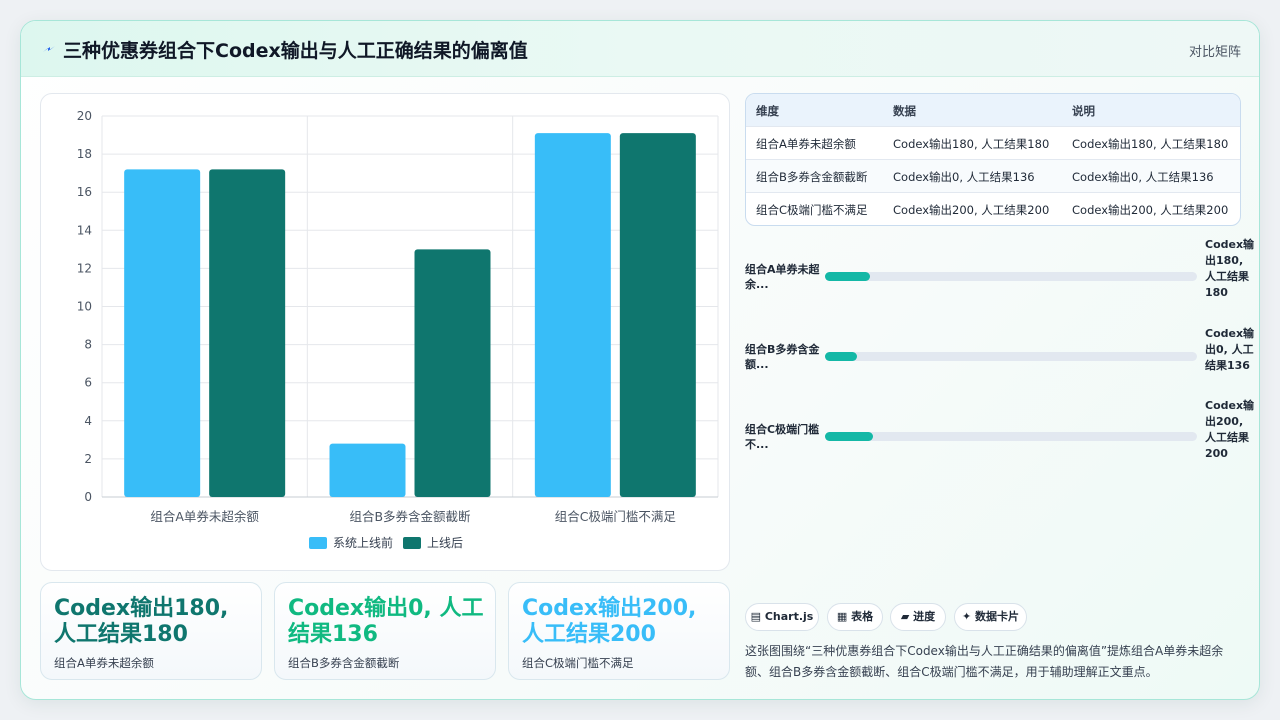 The image size is (1280, 720). I want to click on table-cell: 组合C极端门槛不满足, so click(812, 210).